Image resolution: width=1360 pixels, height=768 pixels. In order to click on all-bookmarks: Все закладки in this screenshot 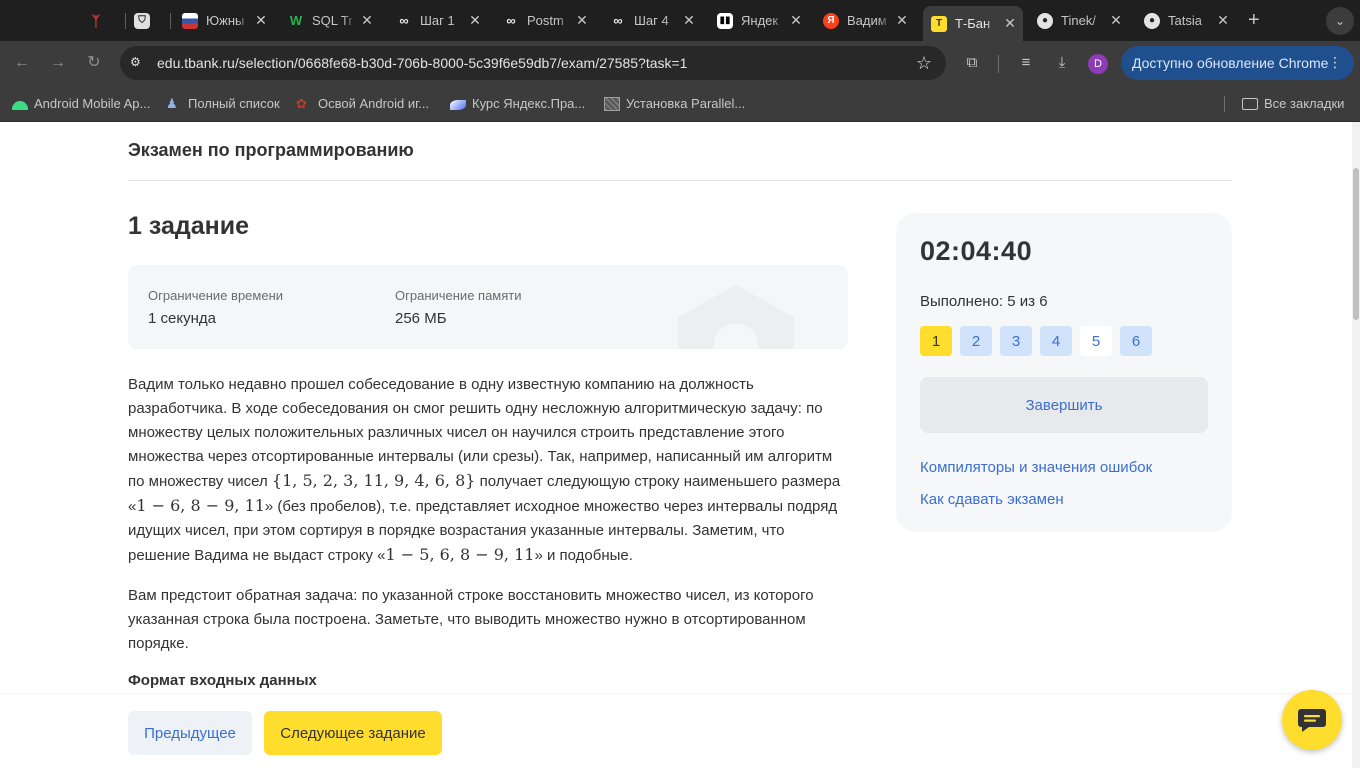, I will do `click(1293, 103)`.